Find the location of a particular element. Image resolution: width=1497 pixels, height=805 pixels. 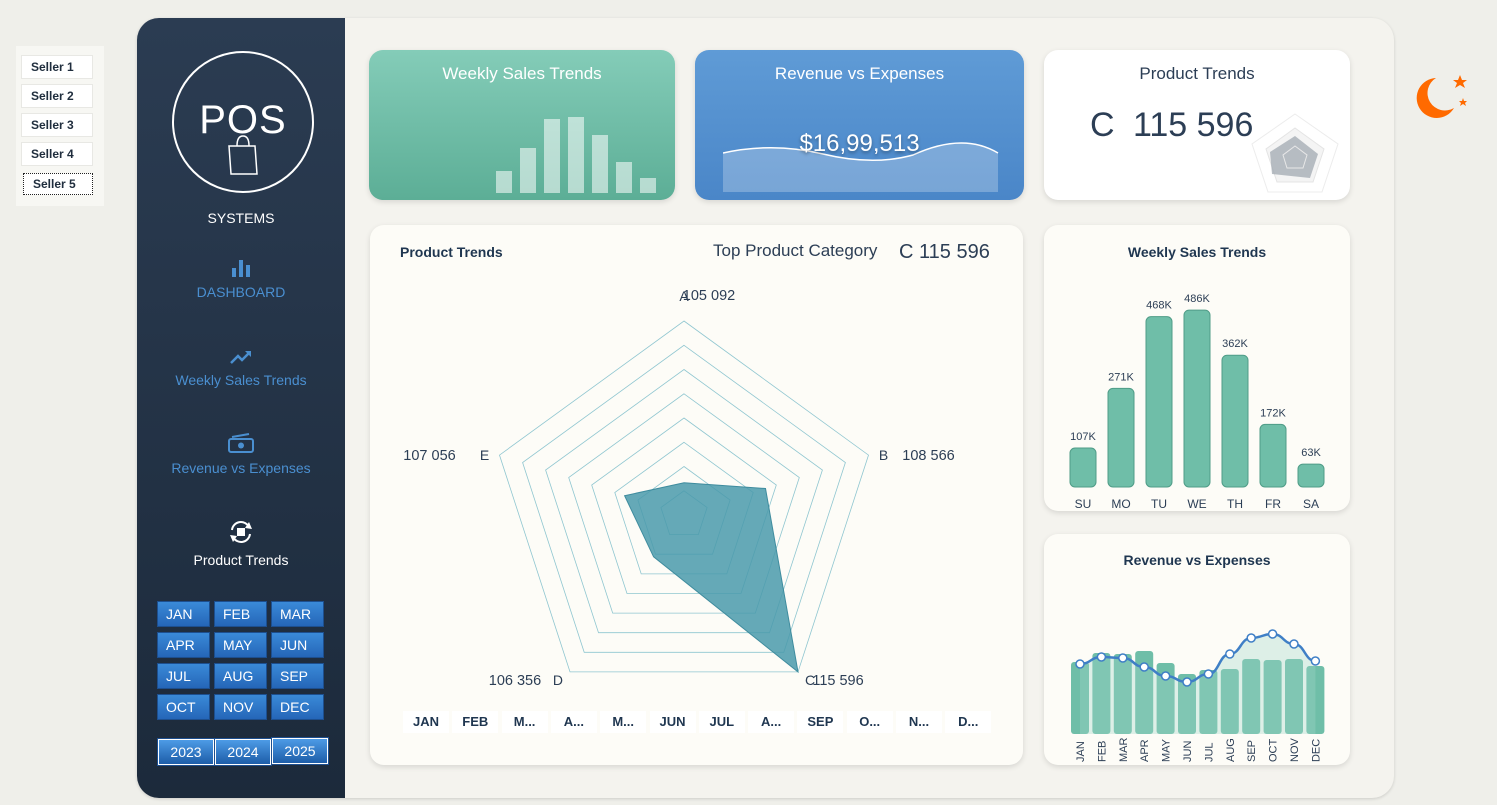

revenue-month-tick: OCT is located at coordinates (1274, 751).